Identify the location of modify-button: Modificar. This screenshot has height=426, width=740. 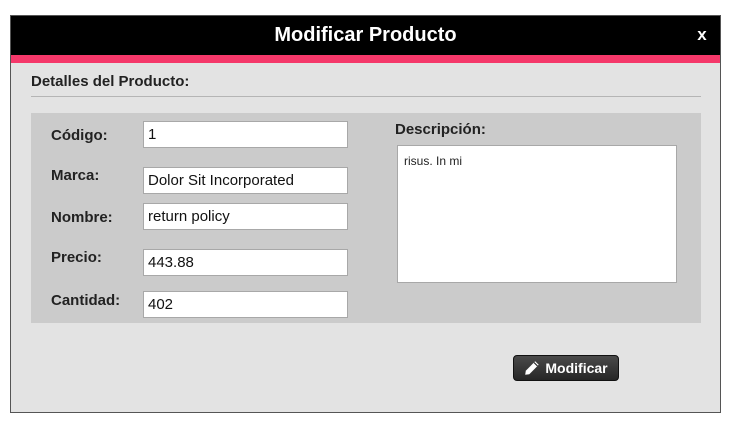
(566, 368).